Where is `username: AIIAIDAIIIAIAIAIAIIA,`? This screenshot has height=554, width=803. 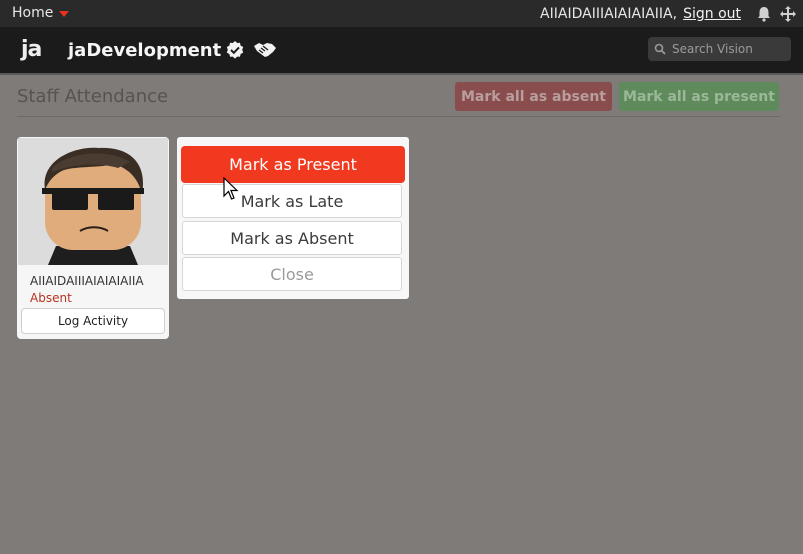 username: AIIAIDAIIIAIAIAIAIIA, is located at coordinates (609, 14).